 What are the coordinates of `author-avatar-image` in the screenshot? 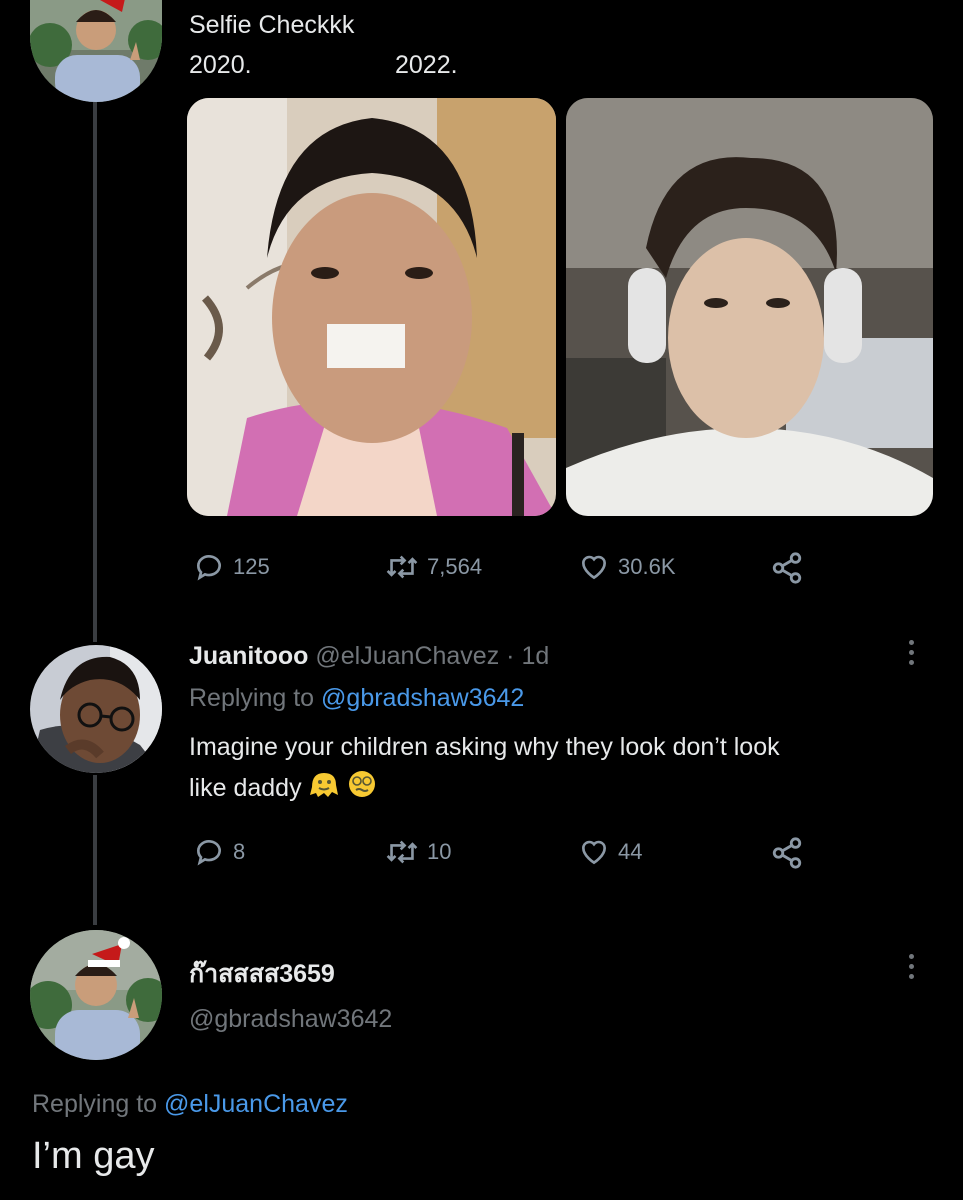 It's located at (96, 51).